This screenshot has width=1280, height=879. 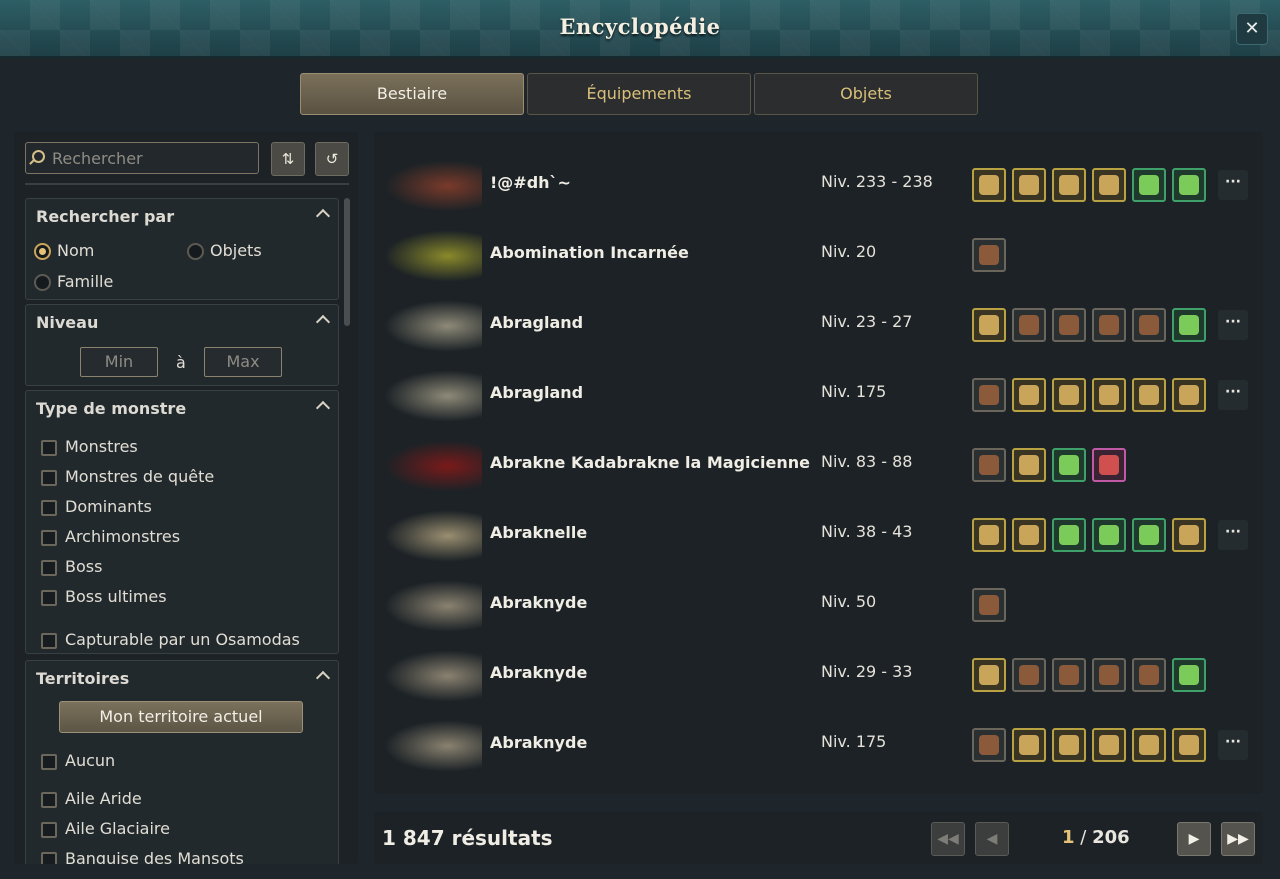 What do you see at coordinates (818, 605) in the screenshot?
I see `monster-row: Abraknyde Niv. 50` at bounding box center [818, 605].